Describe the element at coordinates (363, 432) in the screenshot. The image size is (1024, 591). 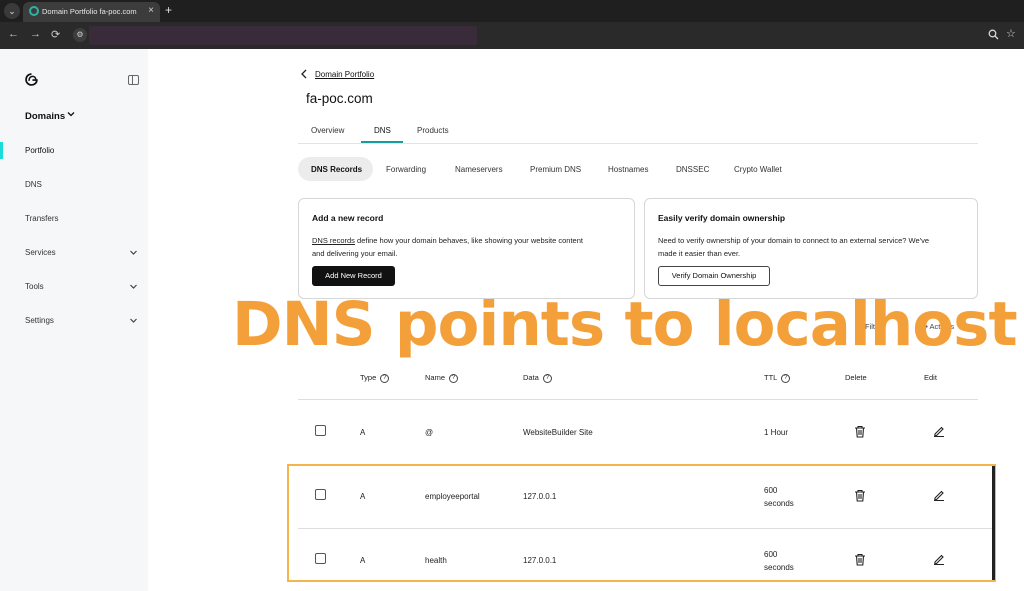
I see `cell-type: A` at that location.